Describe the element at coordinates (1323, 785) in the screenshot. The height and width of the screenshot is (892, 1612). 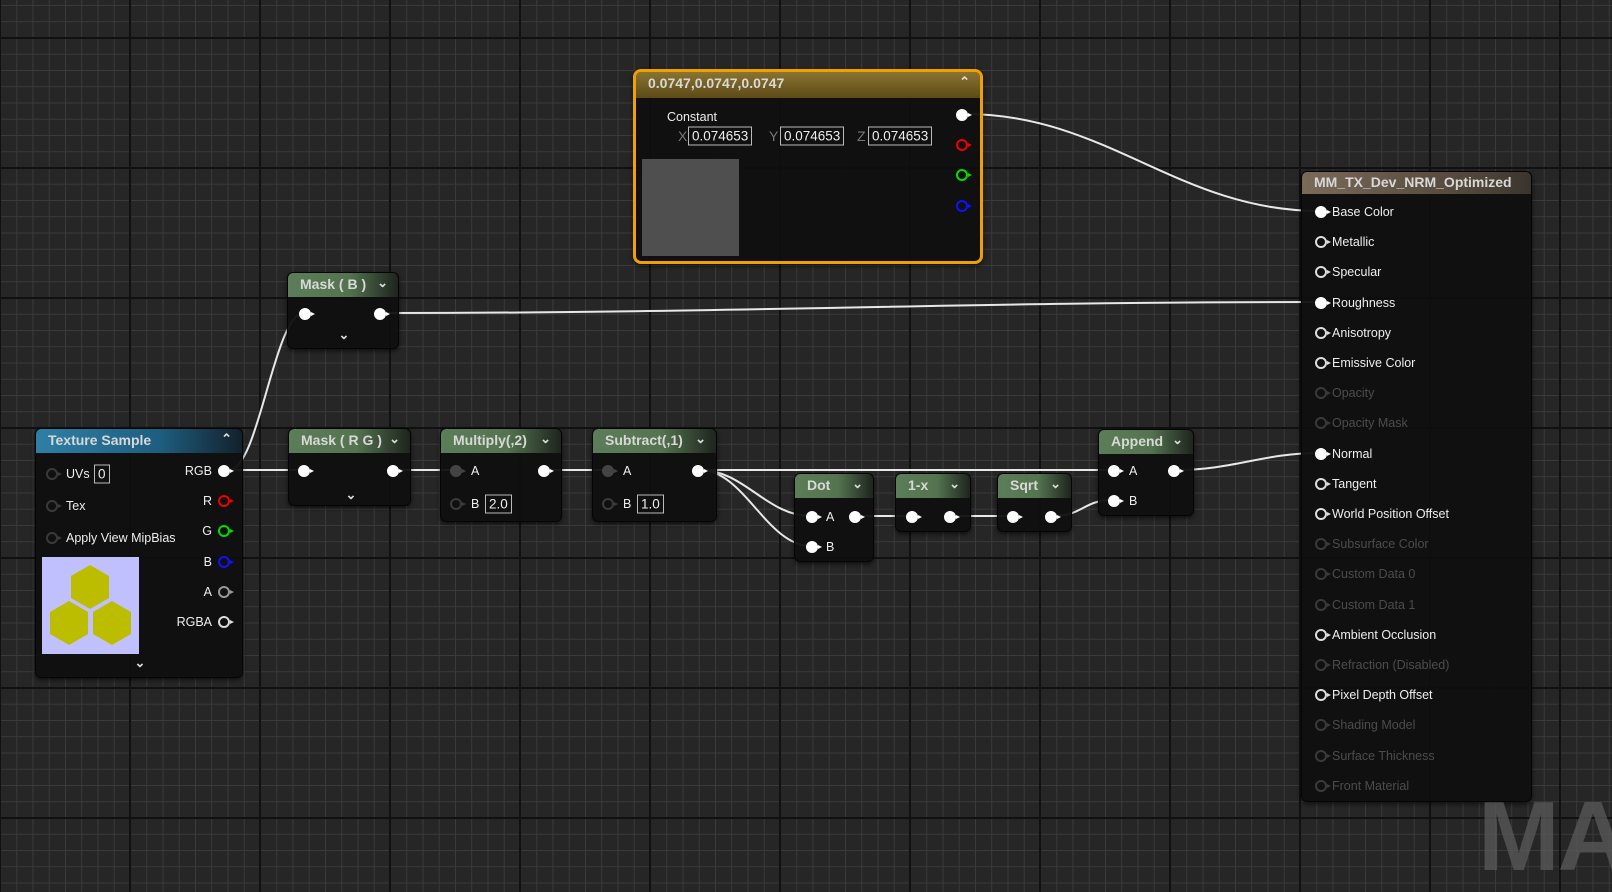
I see `input-pin-front-material` at that location.